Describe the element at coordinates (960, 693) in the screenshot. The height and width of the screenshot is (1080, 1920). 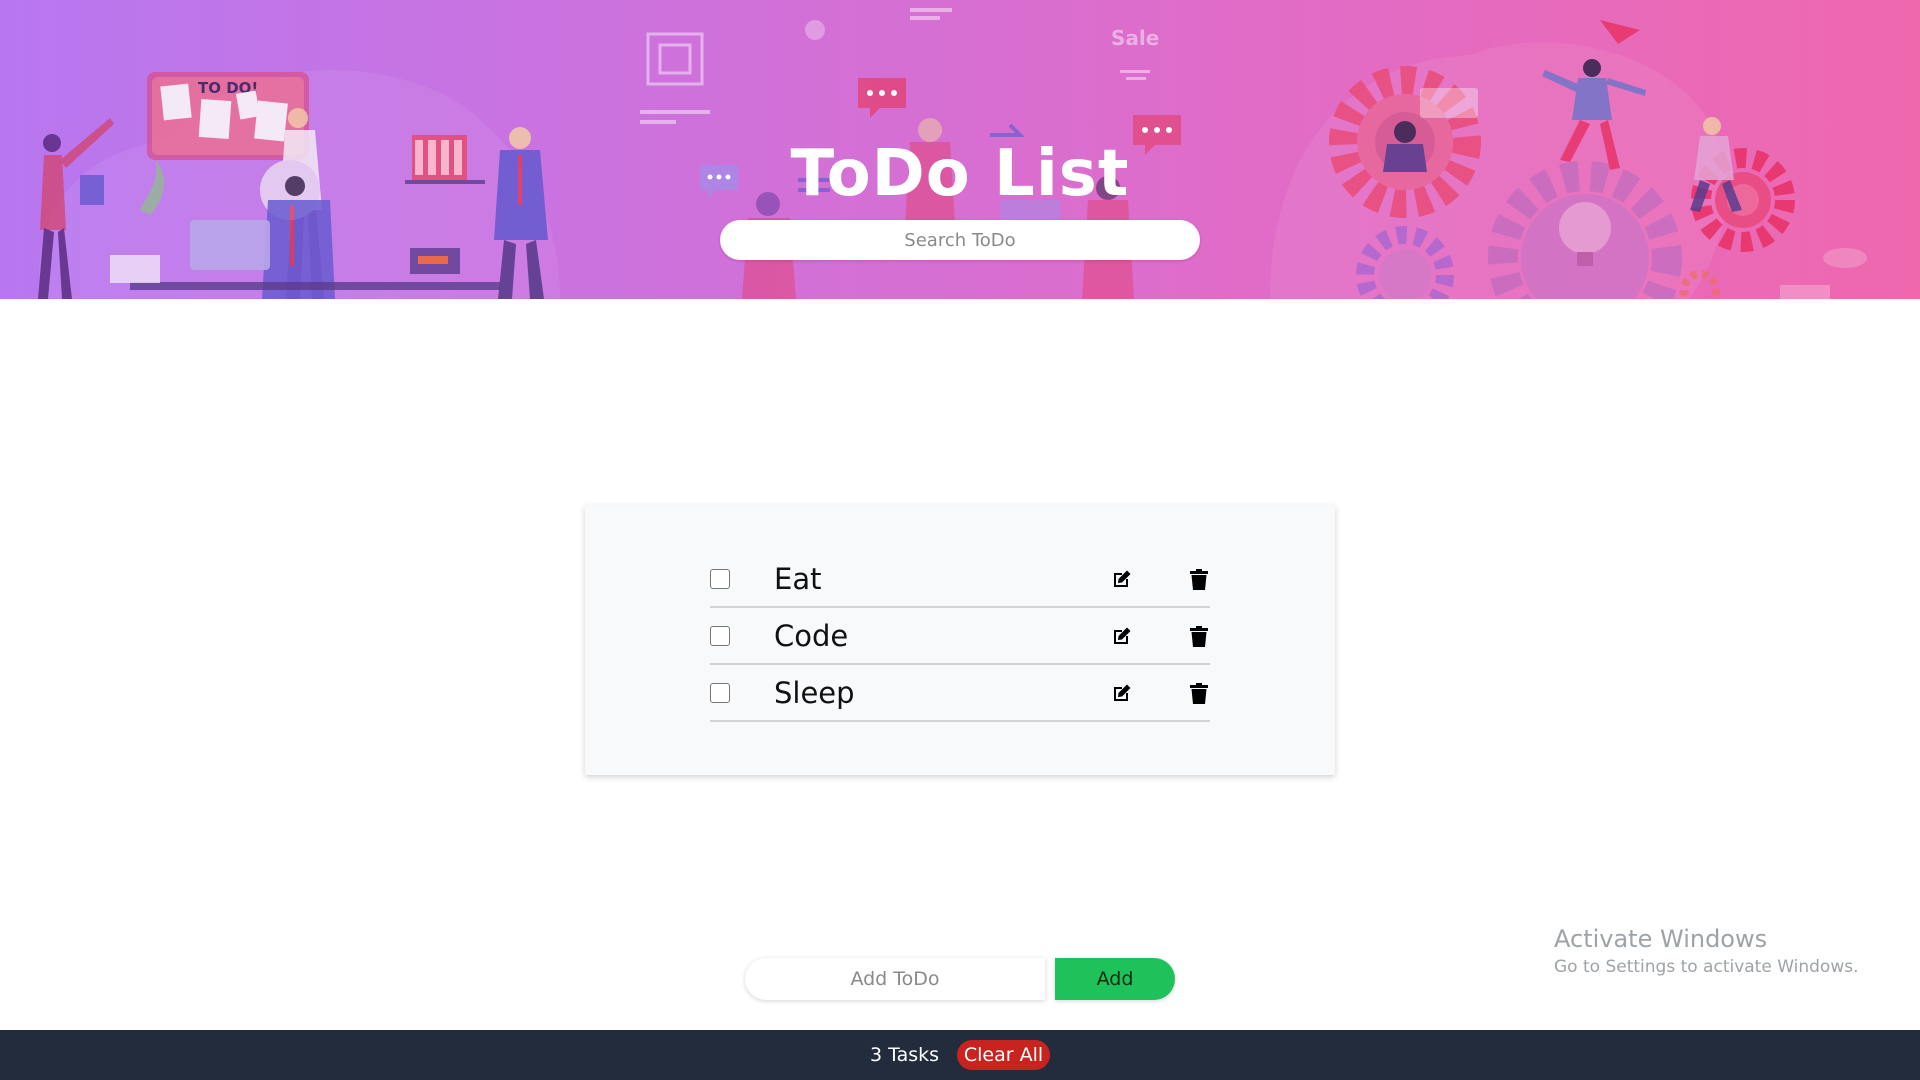
I see `todo-item: Sleep` at that location.